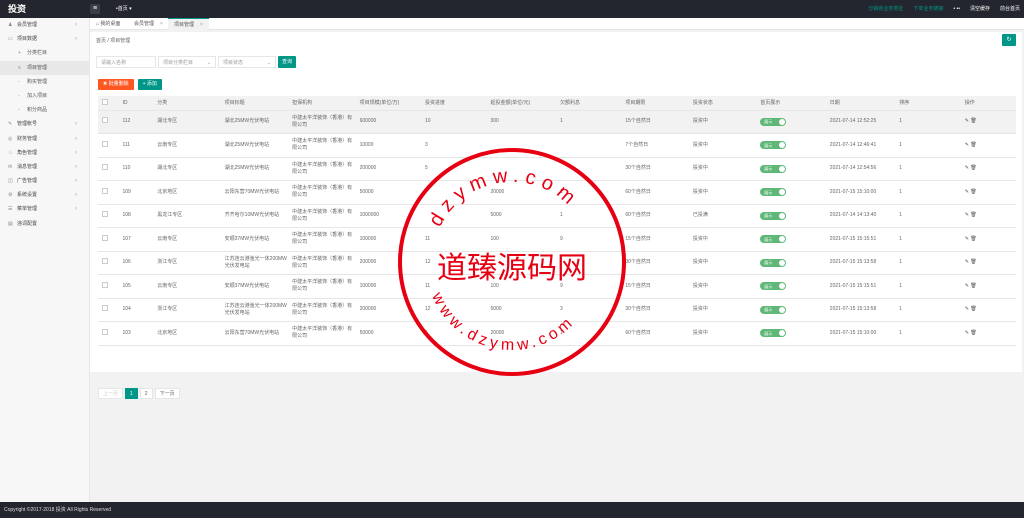  Describe the element at coordinates (1010, 9) in the screenshot. I see `front-home-link: 前台首页` at that location.